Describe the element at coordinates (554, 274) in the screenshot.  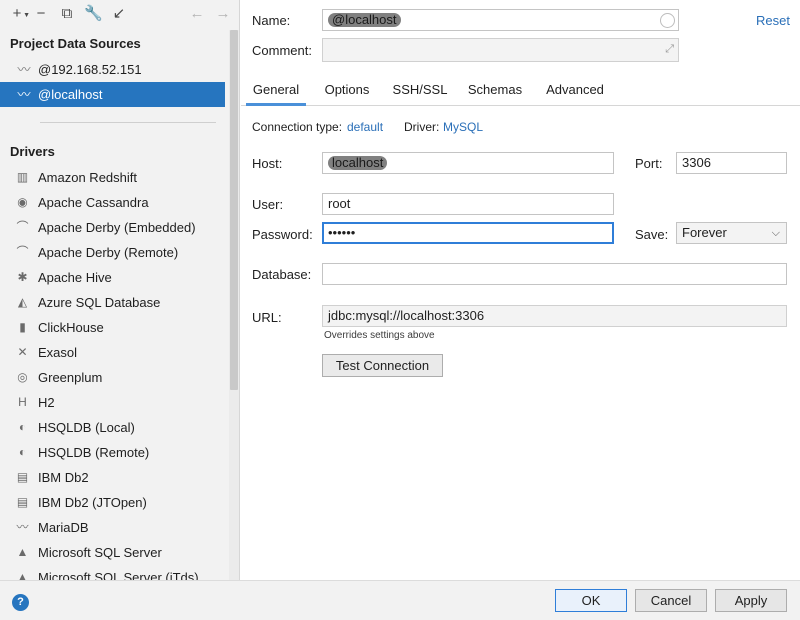
I see `database-field` at that location.